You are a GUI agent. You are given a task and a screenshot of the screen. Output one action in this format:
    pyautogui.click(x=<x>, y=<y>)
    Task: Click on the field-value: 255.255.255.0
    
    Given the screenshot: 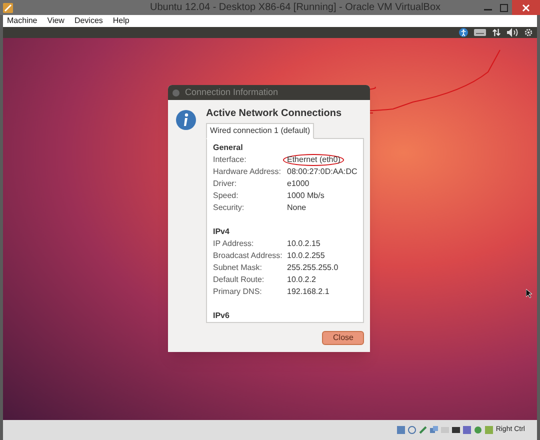 What is the action you would take?
    pyautogui.click(x=312, y=268)
    